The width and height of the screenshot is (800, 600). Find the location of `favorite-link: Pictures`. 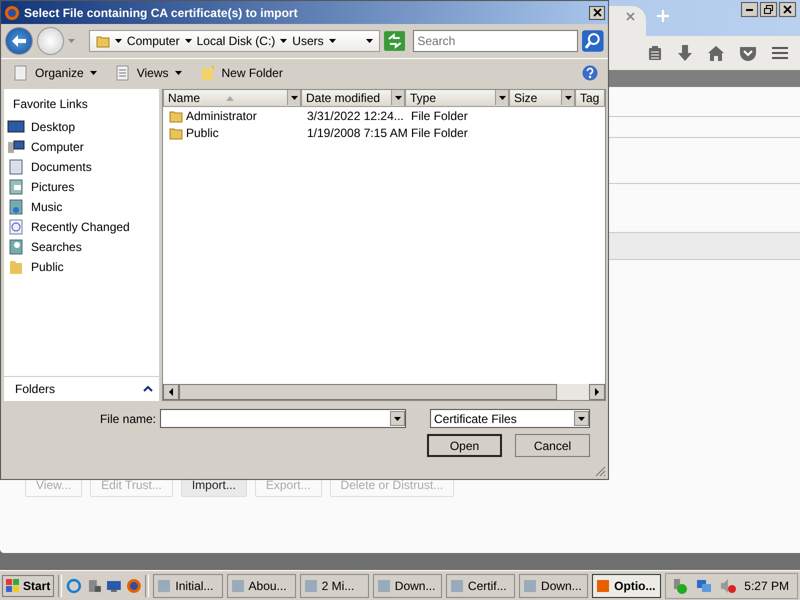

favorite-link: Pictures is located at coordinates (81, 187).